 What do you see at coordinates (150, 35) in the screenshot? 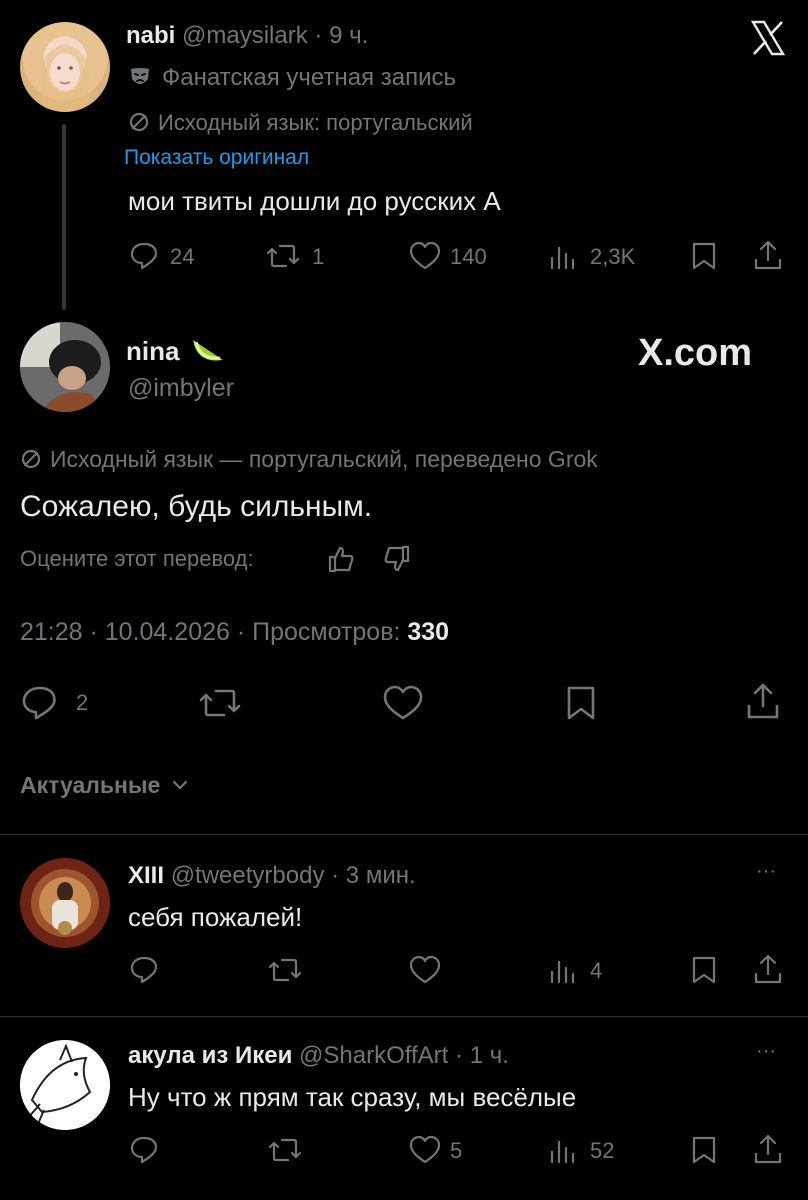
I see `display-name: nabi` at bounding box center [150, 35].